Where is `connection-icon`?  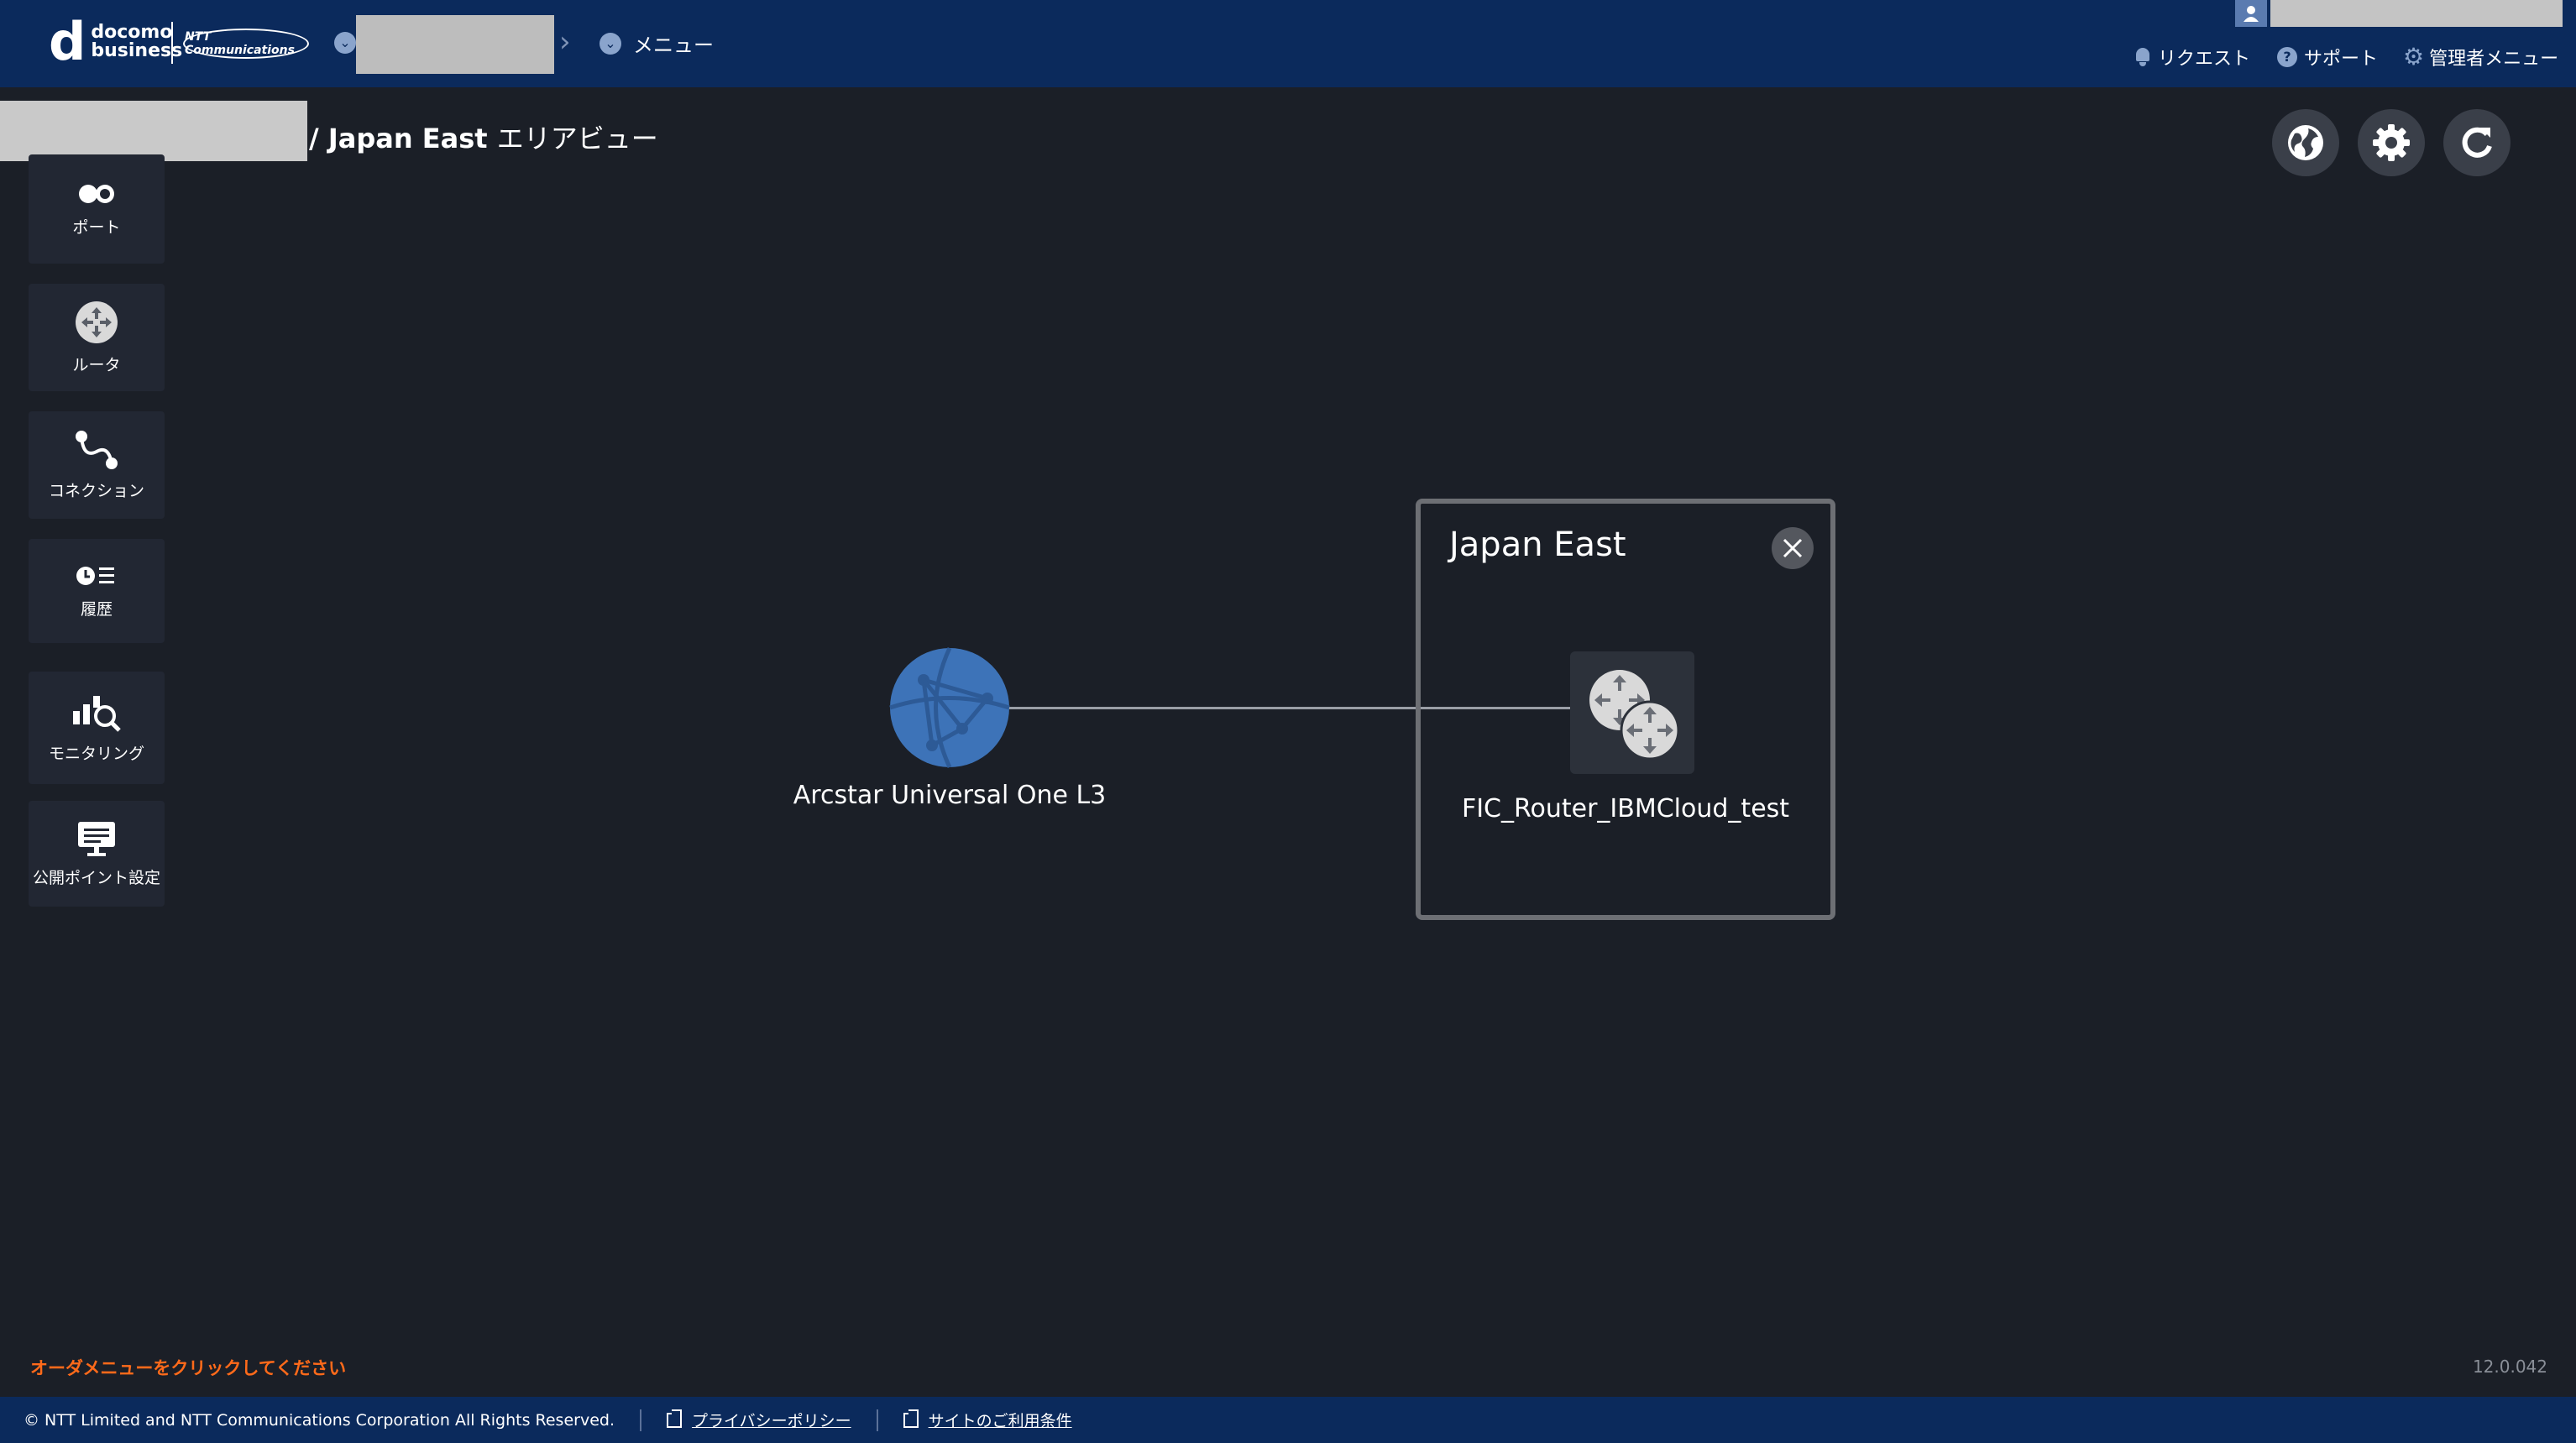 connection-icon is located at coordinates (97, 449).